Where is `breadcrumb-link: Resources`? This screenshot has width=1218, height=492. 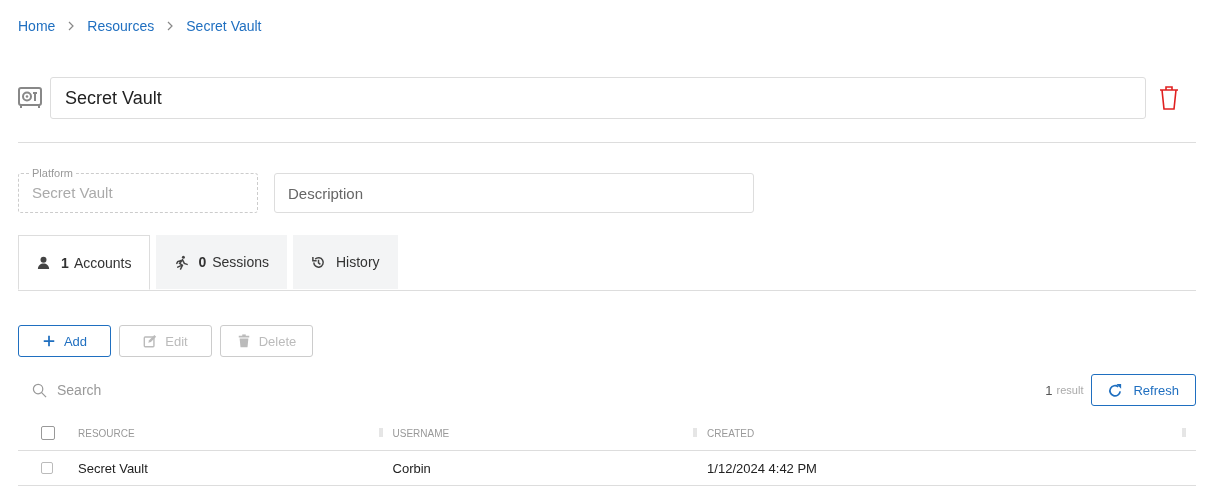 breadcrumb-link: Resources is located at coordinates (121, 26).